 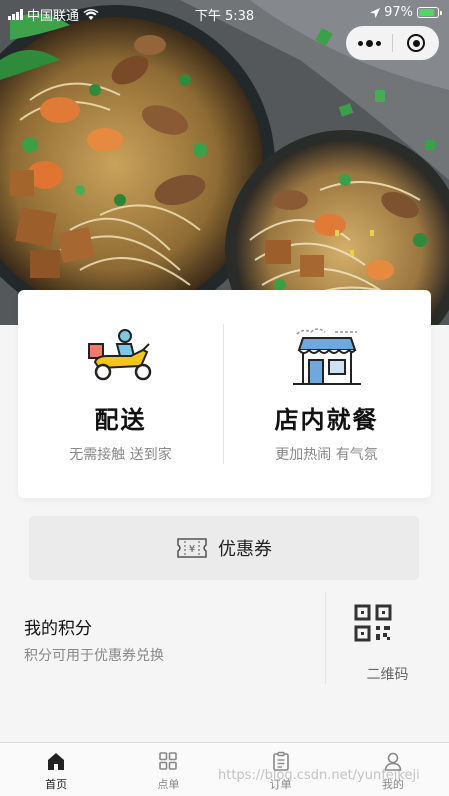 I want to click on points-description: 积分可用于优惠券兑换, so click(x=94, y=656).